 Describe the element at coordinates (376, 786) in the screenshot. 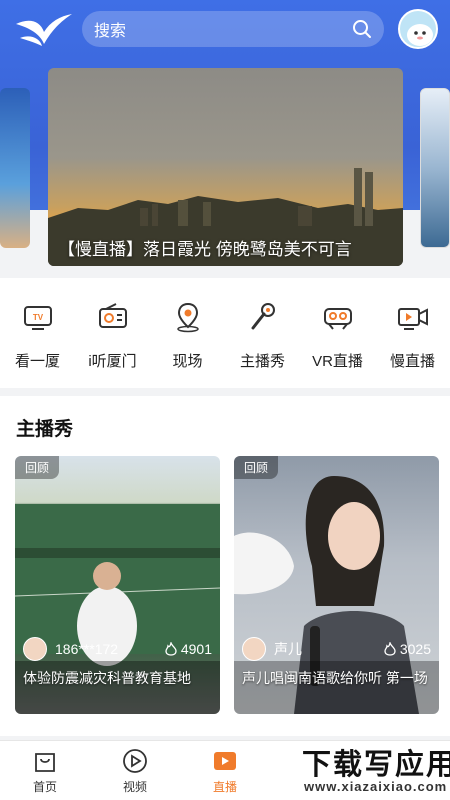

I see `watermark-url: www.xiazaixiao.com` at that location.